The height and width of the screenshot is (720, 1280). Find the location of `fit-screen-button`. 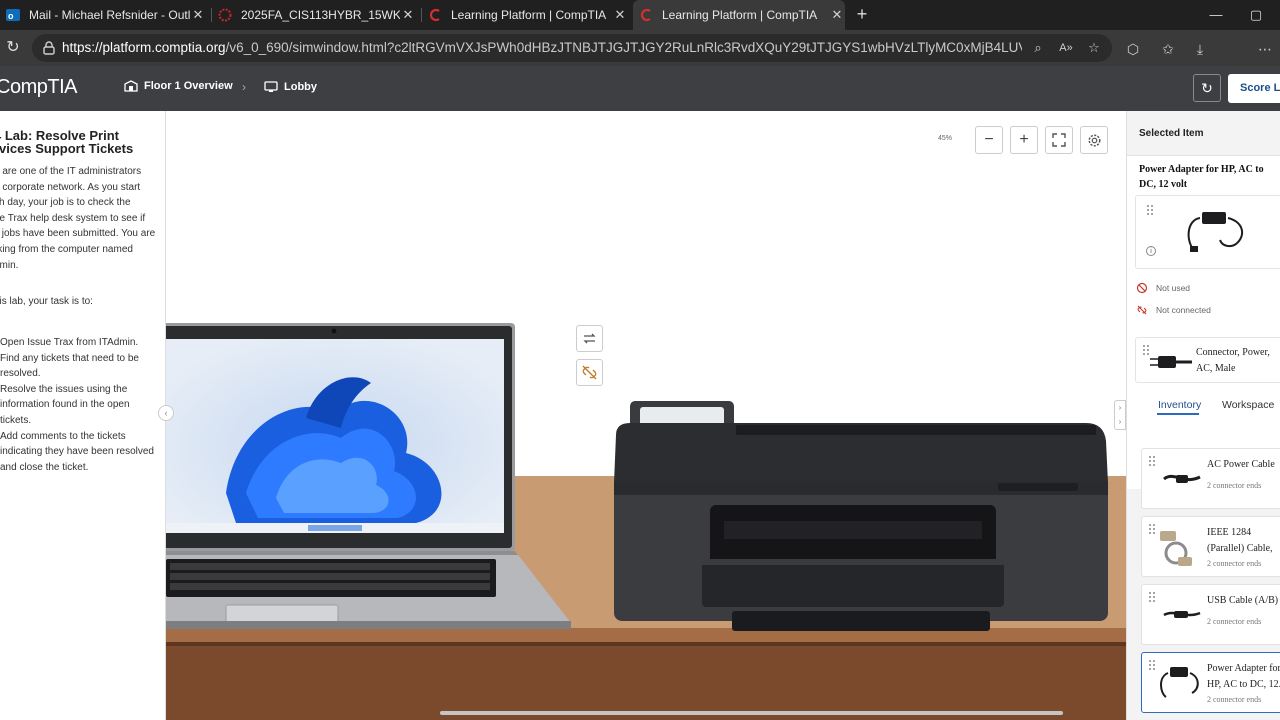

fit-screen-button is located at coordinates (1059, 140).